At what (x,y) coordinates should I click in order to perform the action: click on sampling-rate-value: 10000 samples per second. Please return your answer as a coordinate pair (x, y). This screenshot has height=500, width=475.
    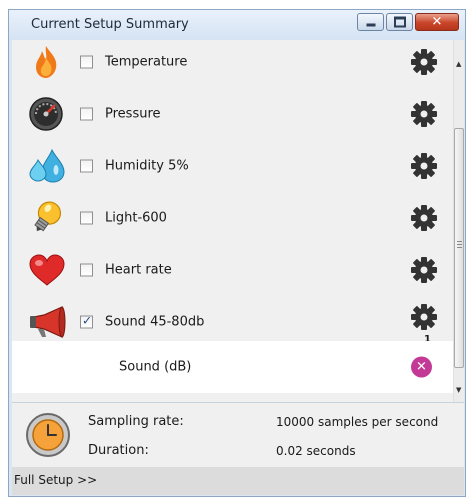
    Looking at the image, I should click on (357, 422).